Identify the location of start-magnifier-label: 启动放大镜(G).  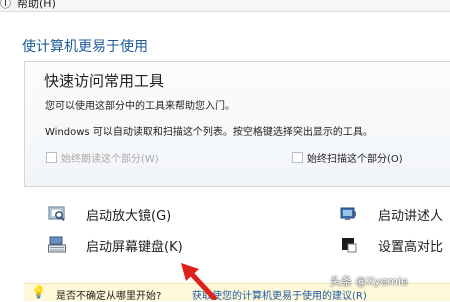
(129, 216).